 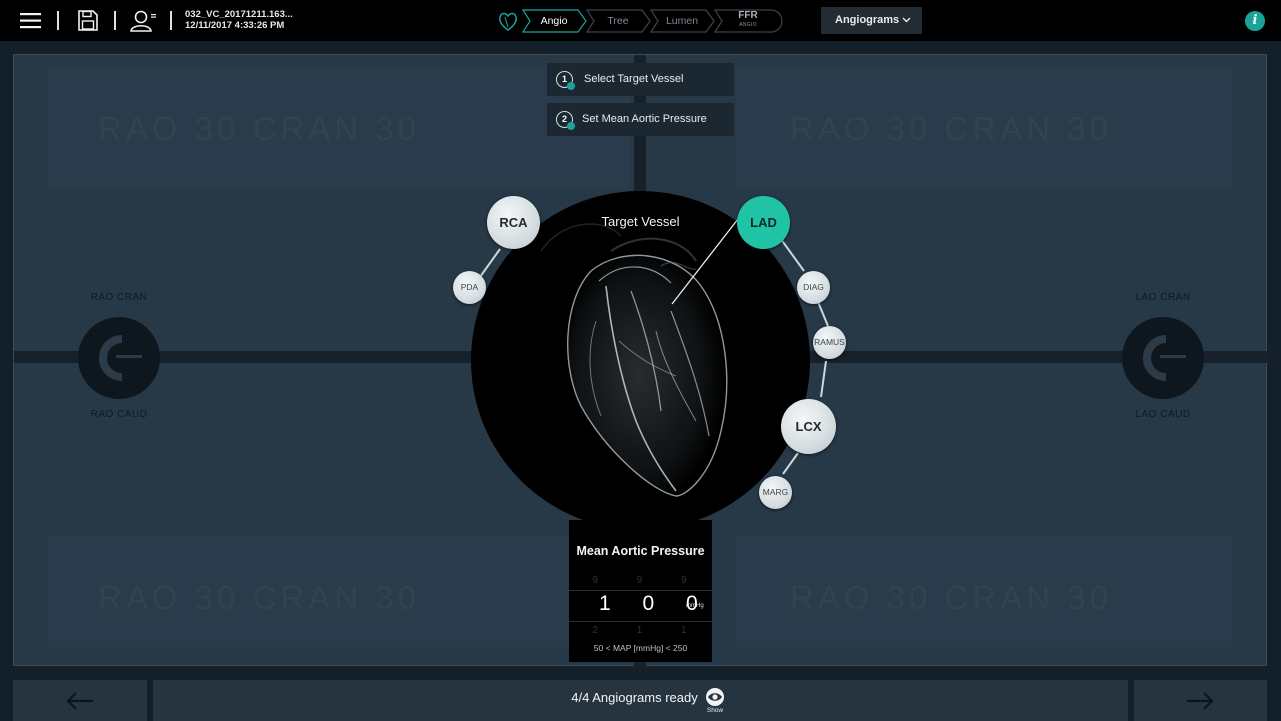 I want to click on rao-cran-label: RAO CRAN, so click(x=119, y=297).